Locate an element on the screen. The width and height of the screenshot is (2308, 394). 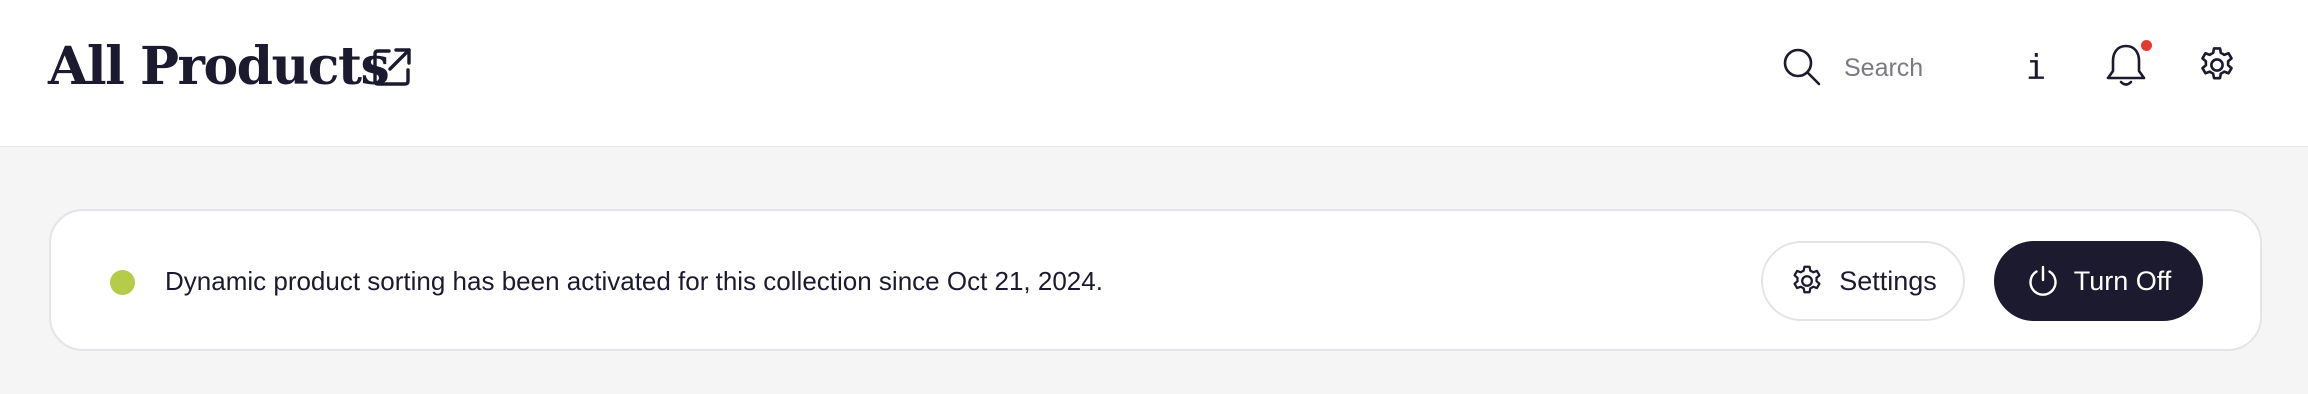
status-indicator is located at coordinates (122, 282).